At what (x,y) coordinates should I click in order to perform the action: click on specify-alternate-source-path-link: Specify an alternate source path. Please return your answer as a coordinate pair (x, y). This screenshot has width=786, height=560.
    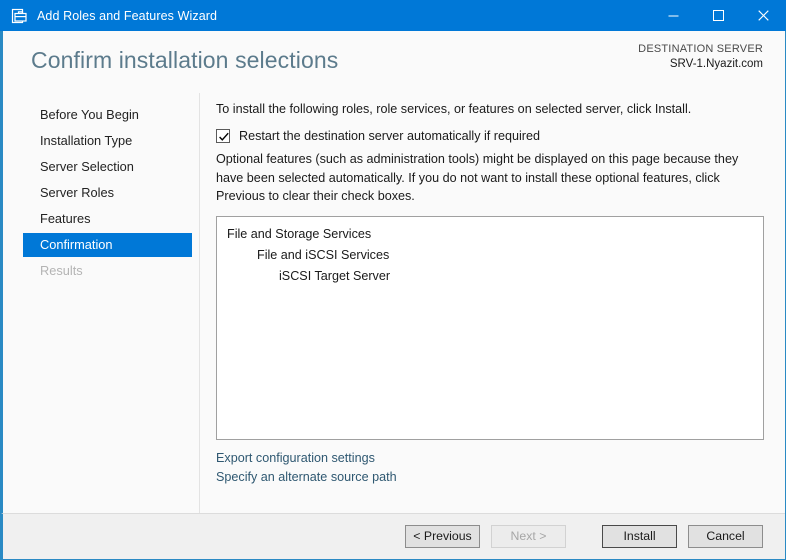
    Looking at the image, I should click on (306, 477).